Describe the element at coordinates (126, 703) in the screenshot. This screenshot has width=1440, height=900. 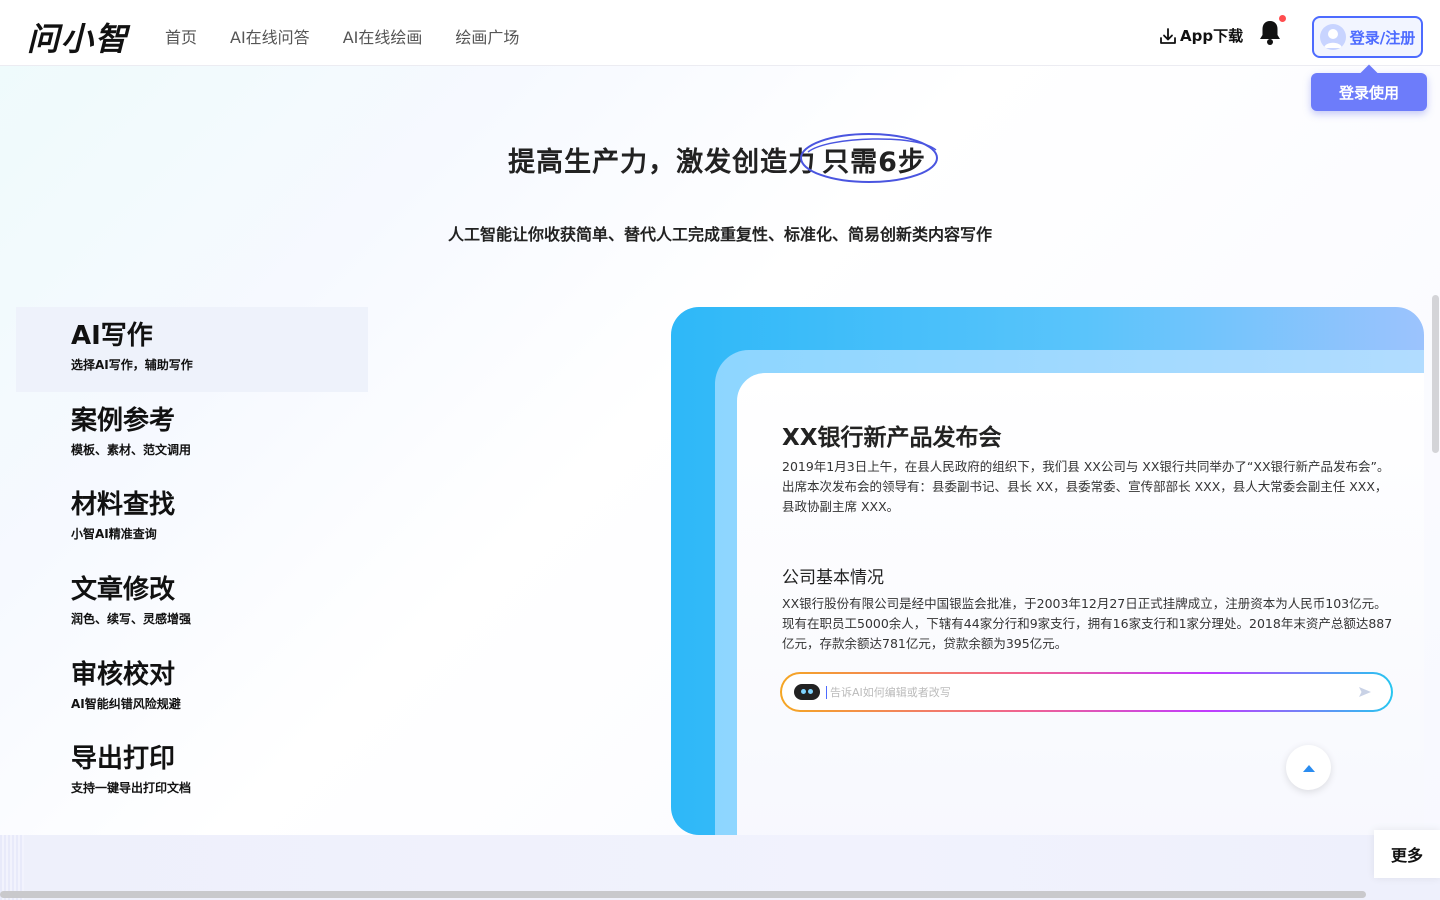
I see `feature-desc: AI智能纠错风险规避` at that location.